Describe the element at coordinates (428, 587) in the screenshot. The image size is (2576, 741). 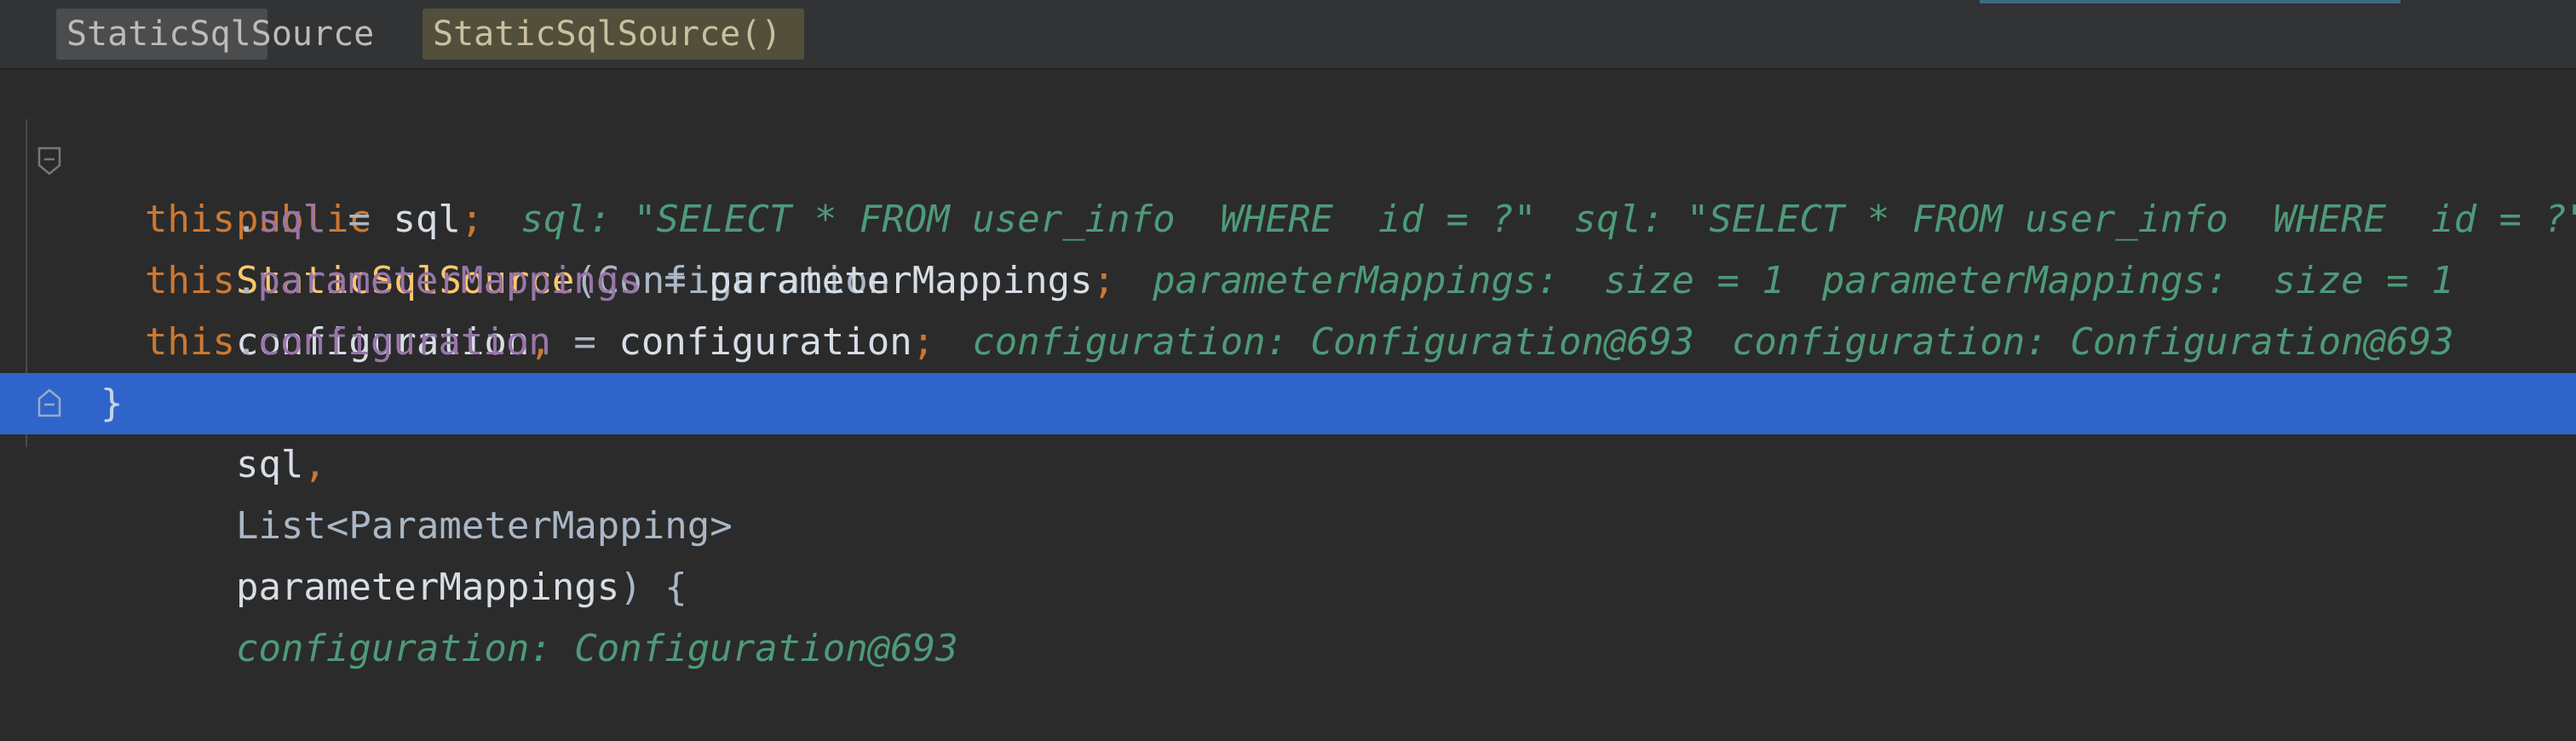
I see `param-name: parameterMappings` at that location.